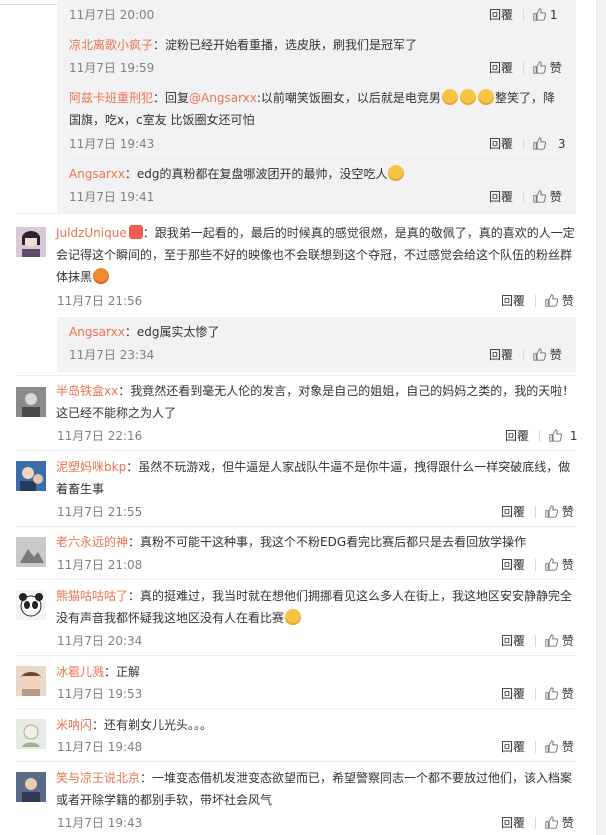  Describe the element at coordinates (135, 232) in the screenshot. I see `vip-badge-icon` at that location.